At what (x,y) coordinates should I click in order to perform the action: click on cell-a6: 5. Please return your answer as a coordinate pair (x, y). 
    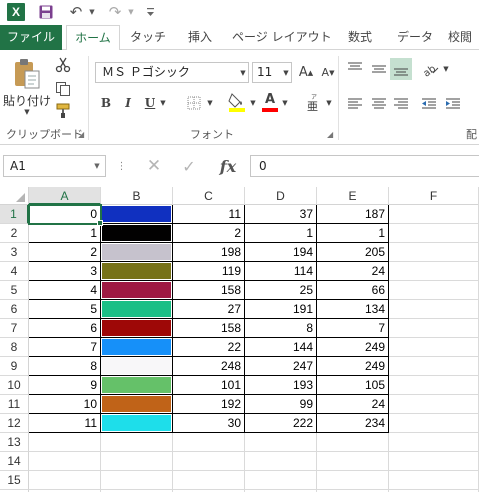
    Looking at the image, I should click on (65, 309).